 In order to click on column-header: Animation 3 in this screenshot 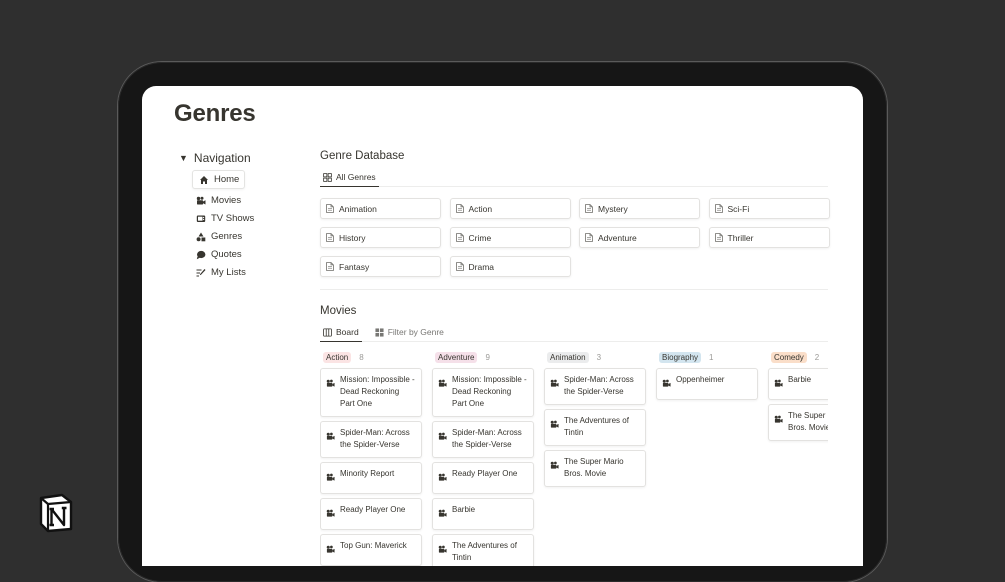, I will do `click(595, 357)`.